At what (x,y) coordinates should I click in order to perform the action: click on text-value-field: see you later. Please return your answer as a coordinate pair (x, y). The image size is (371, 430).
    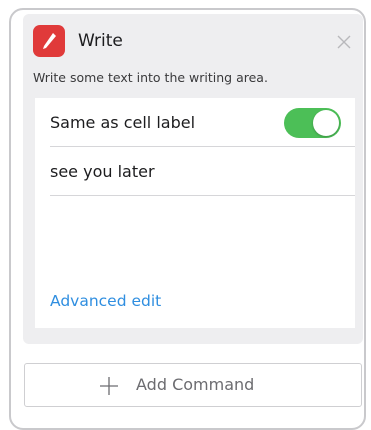
    Looking at the image, I should click on (102, 171).